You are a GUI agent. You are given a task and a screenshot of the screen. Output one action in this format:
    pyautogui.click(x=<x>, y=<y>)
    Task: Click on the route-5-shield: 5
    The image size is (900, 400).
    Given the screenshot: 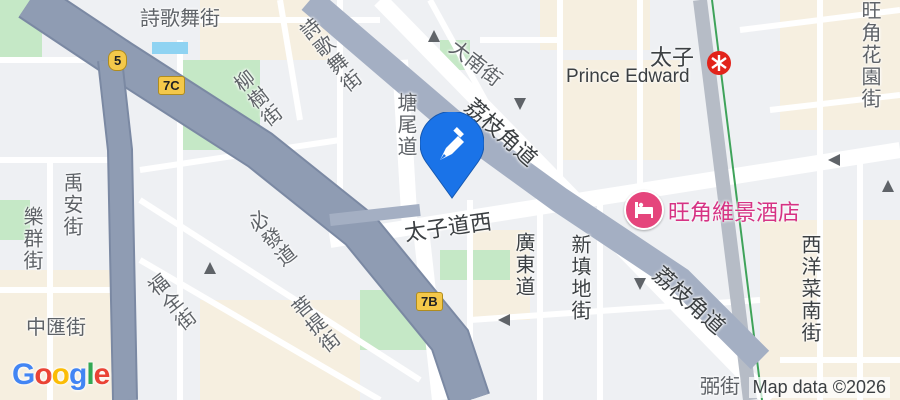 What is the action you would take?
    pyautogui.click(x=118, y=60)
    